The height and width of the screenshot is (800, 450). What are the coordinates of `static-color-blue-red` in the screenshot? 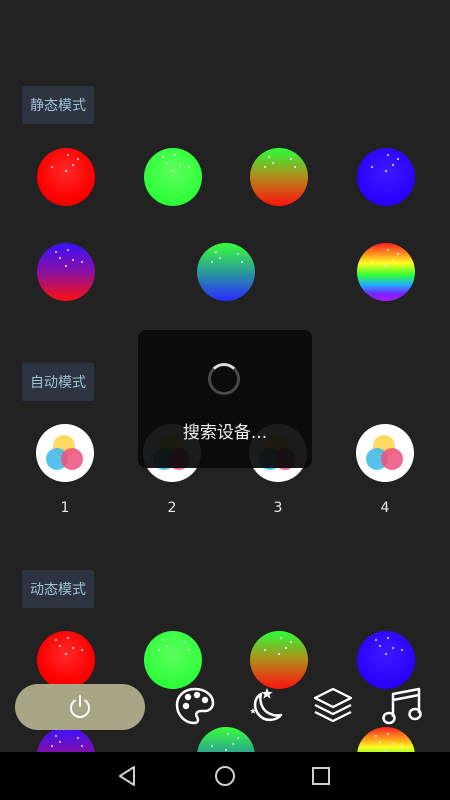 It's located at (66, 272).